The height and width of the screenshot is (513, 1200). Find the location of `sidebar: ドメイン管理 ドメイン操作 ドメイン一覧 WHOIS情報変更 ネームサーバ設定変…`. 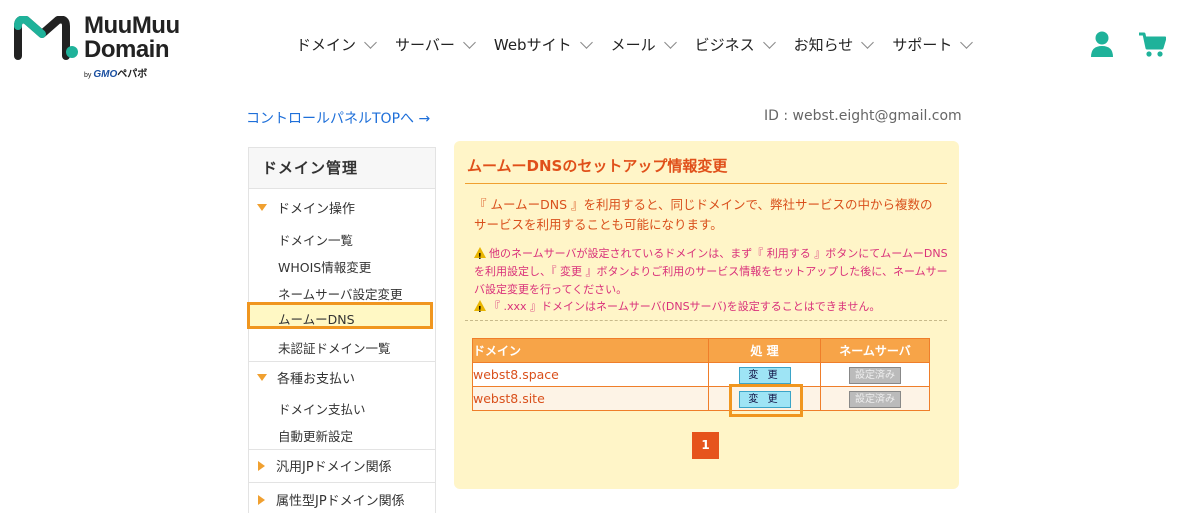

sidebar: ドメイン管理 ドメイン操作 ドメイン一覧 WHOIS情報変更 ネームサーバ設定変… is located at coordinates (342, 330).